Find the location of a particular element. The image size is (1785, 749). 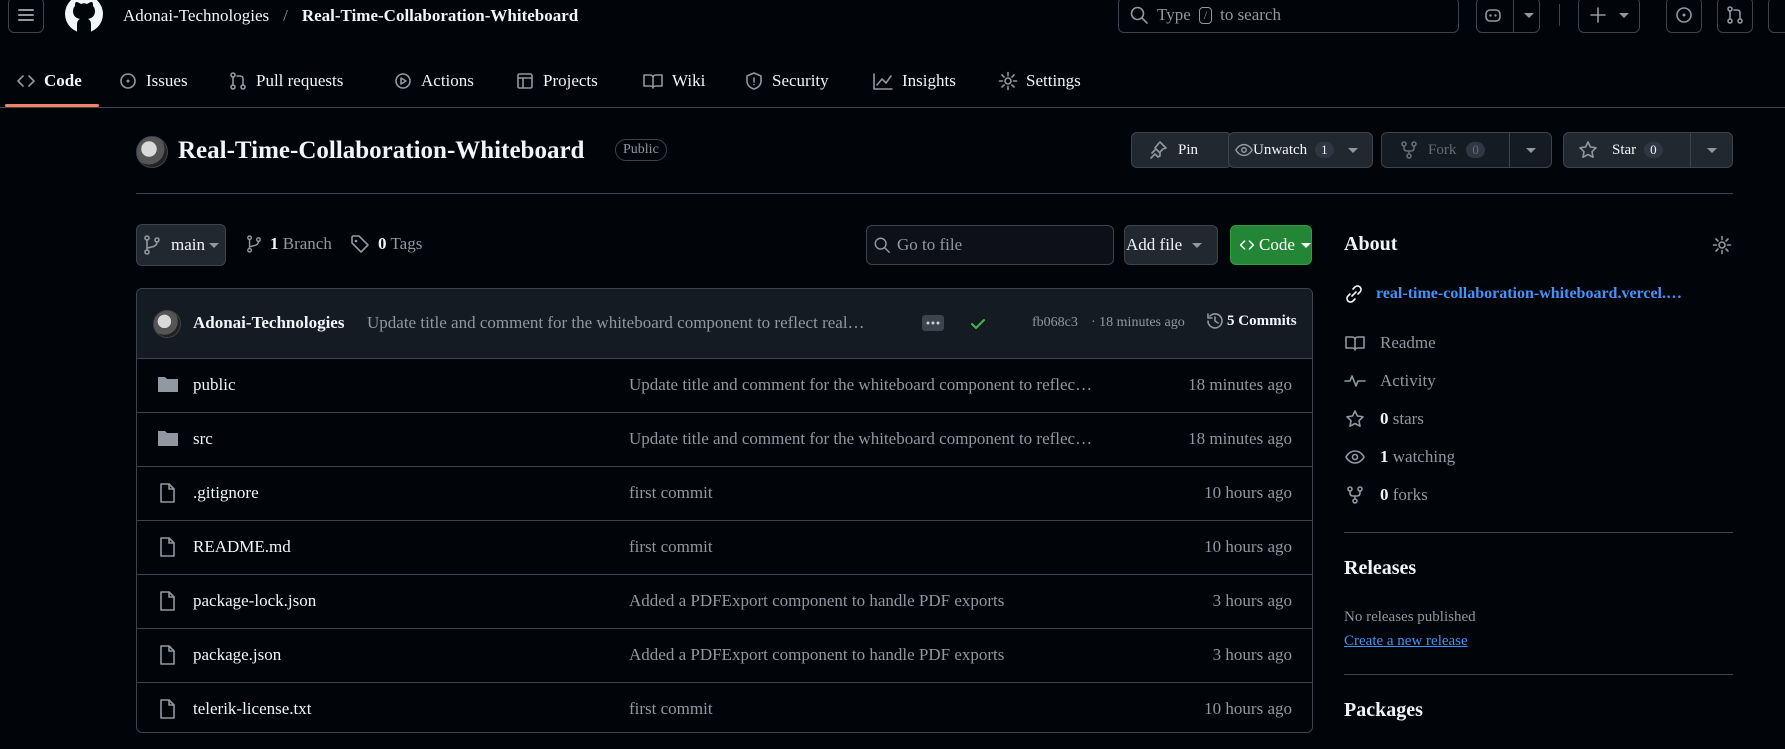

readme-link: Readme is located at coordinates (1390, 343).